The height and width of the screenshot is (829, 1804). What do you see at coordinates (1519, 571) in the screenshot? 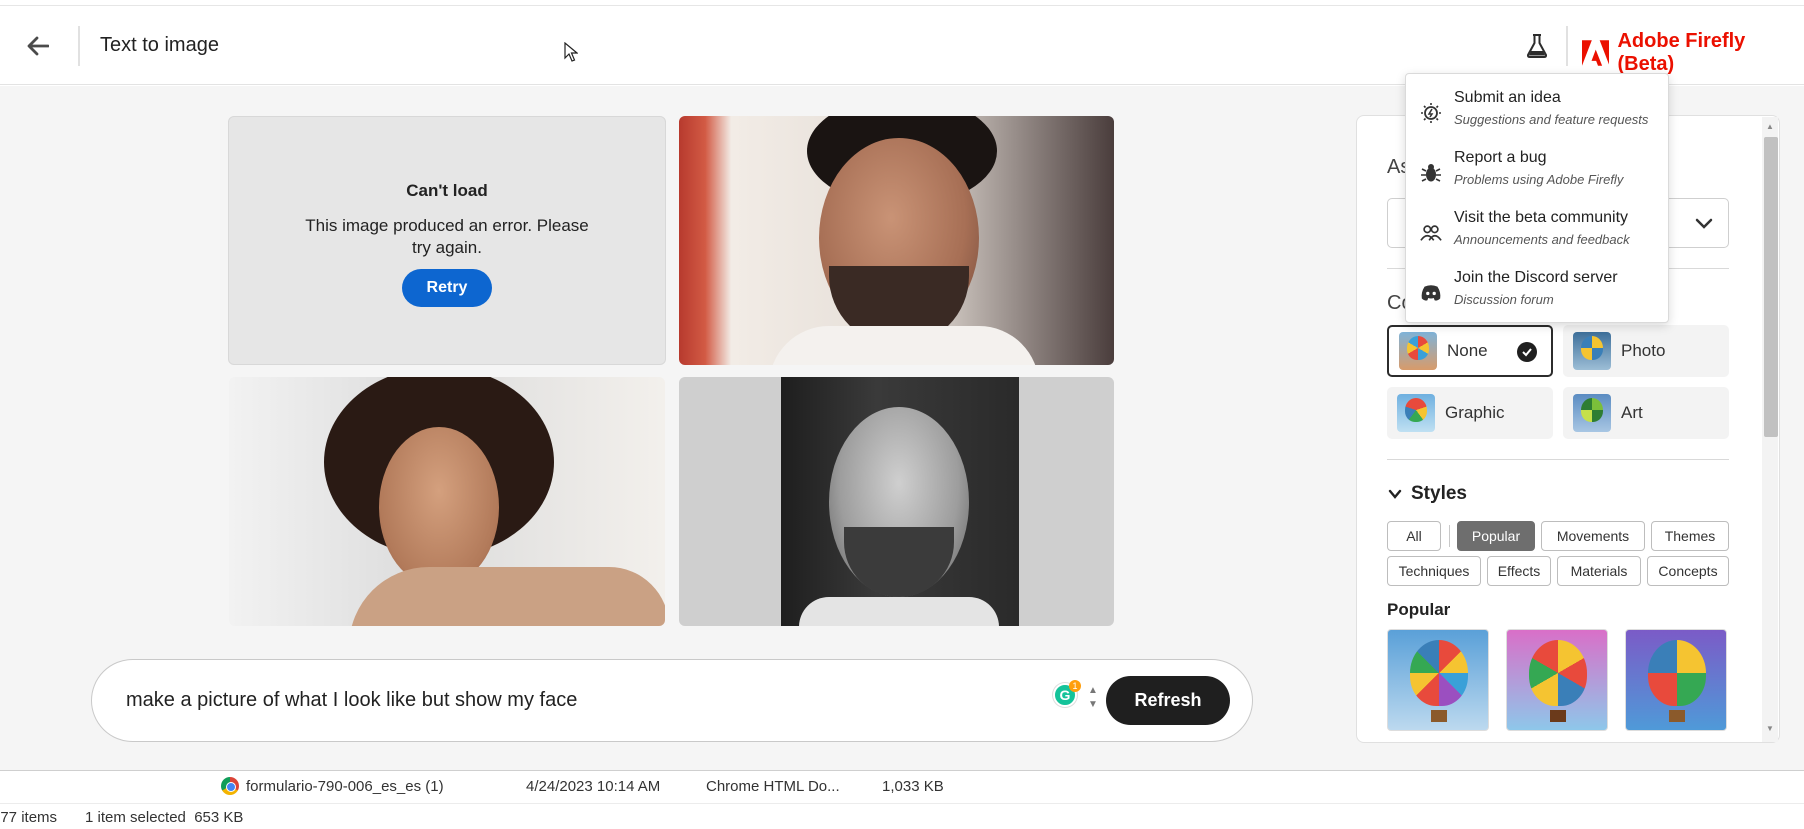
I see `style-tab-effects: Effects` at bounding box center [1519, 571].